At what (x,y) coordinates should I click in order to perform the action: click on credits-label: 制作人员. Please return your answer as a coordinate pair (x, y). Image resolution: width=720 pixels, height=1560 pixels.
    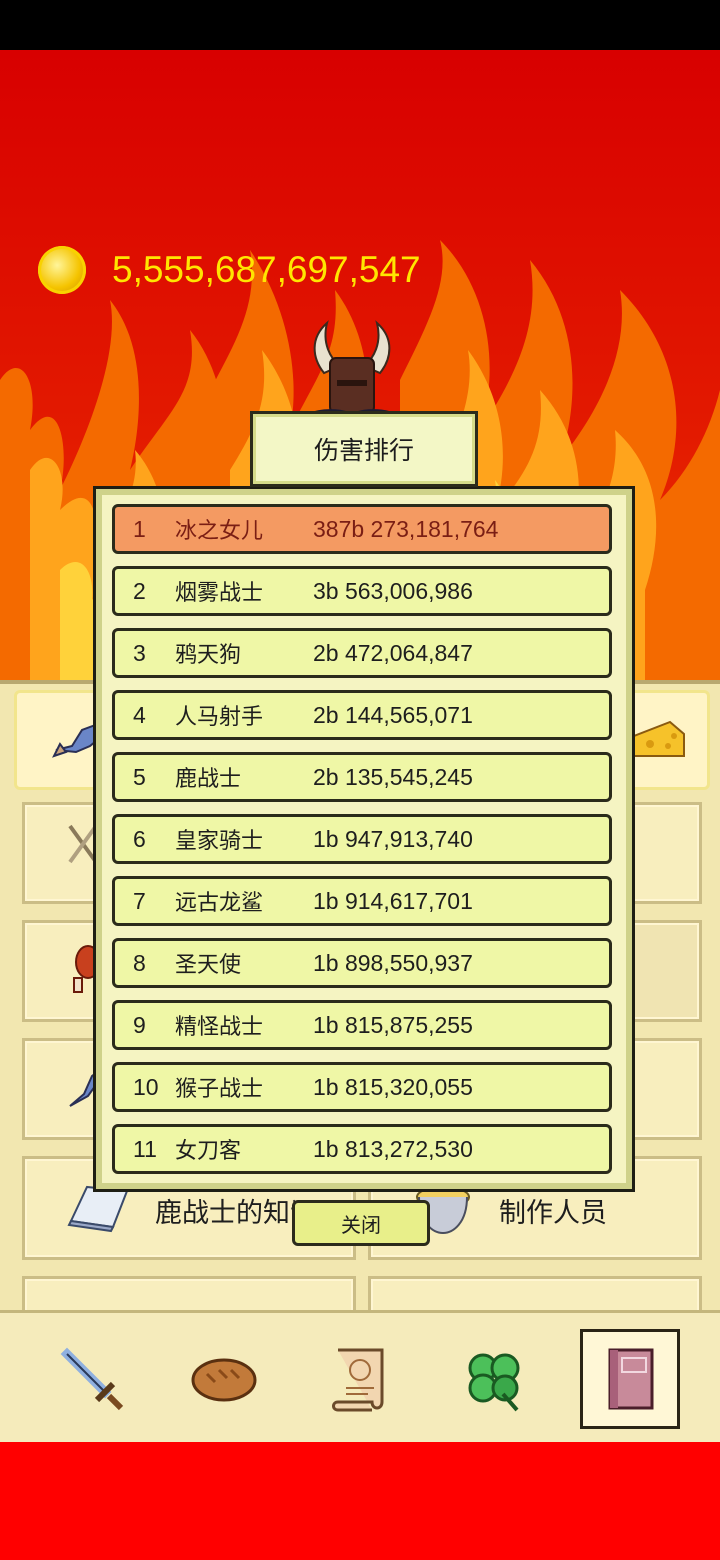
    Looking at the image, I should click on (553, 1213).